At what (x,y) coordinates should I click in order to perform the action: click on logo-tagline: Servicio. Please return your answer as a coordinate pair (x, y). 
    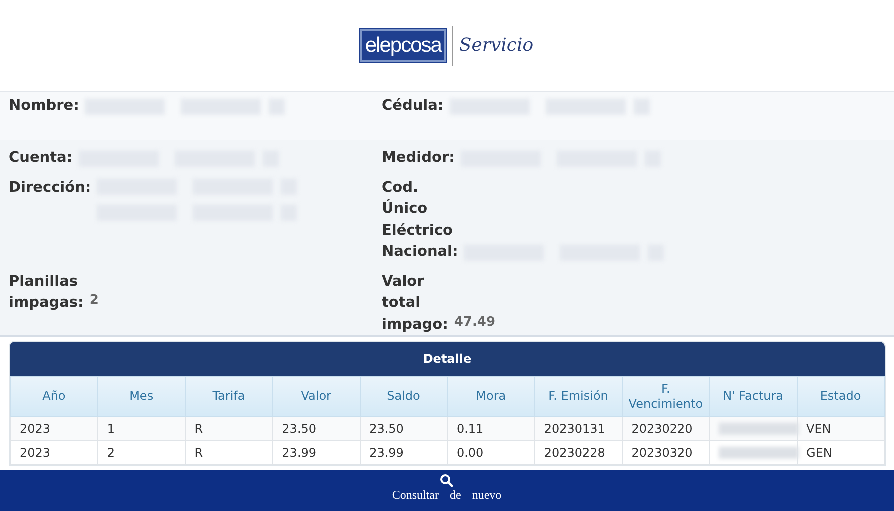
    Looking at the image, I should click on (496, 46).